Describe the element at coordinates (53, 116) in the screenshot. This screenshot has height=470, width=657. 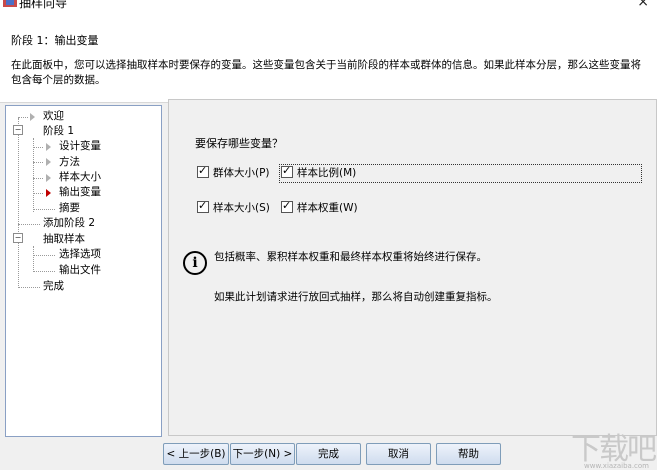
I see `nav-item-welcome: 欢迎` at that location.